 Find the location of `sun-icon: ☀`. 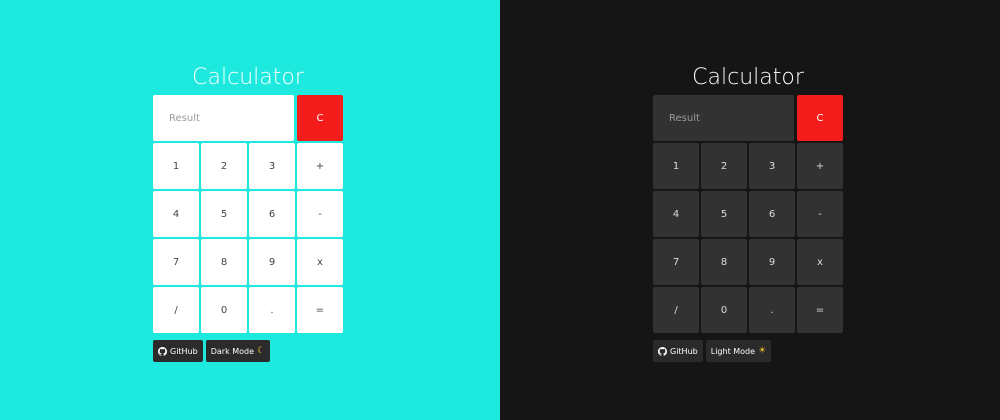

sun-icon: ☀ is located at coordinates (762, 350).